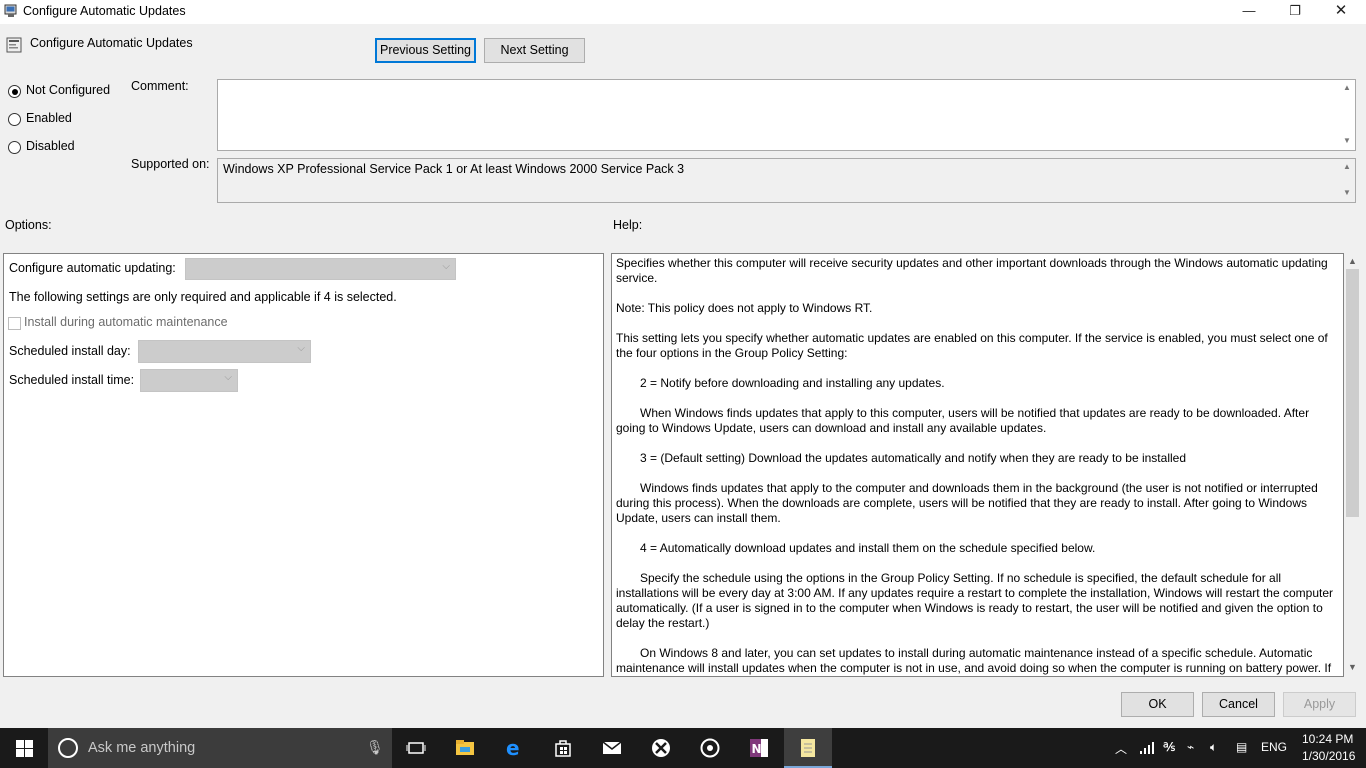 This screenshot has width=1366, height=768. What do you see at coordinates (49, 118) in the screenshot?
I see `radio-label: Enabled` at bounding box center [49, 118].